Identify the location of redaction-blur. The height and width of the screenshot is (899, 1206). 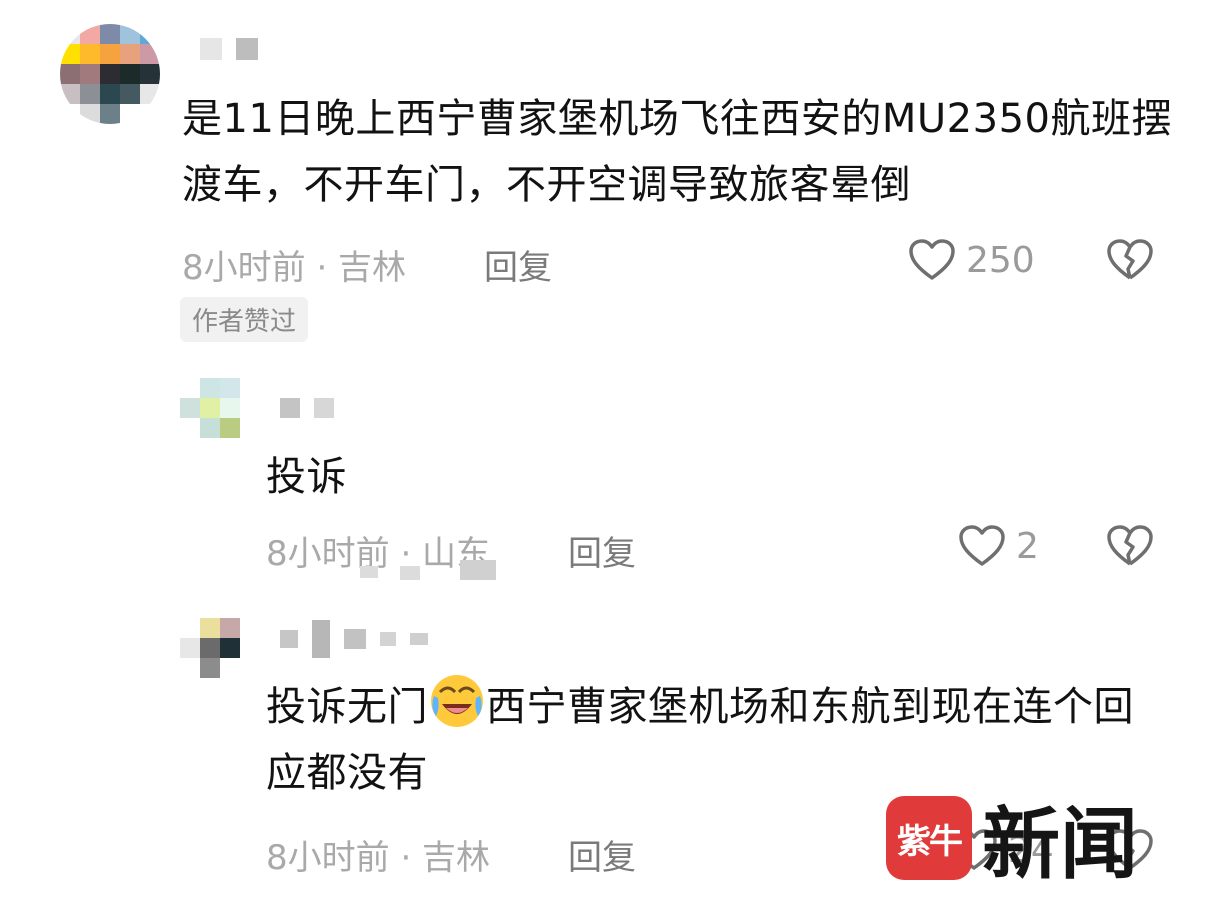
(430, 570).